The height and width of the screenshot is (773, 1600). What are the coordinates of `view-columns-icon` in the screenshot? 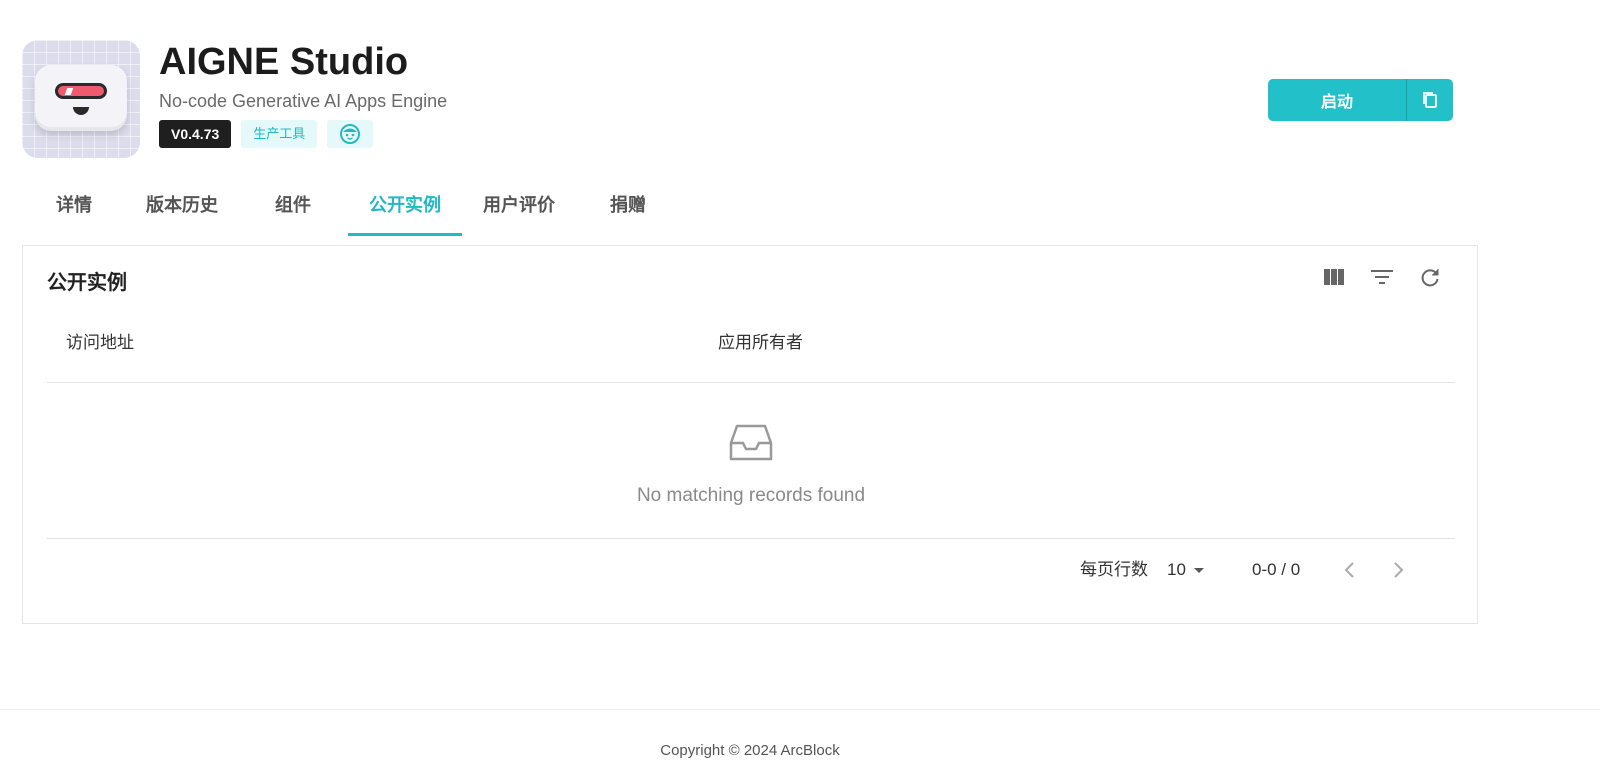 It's located at (1334, 277).